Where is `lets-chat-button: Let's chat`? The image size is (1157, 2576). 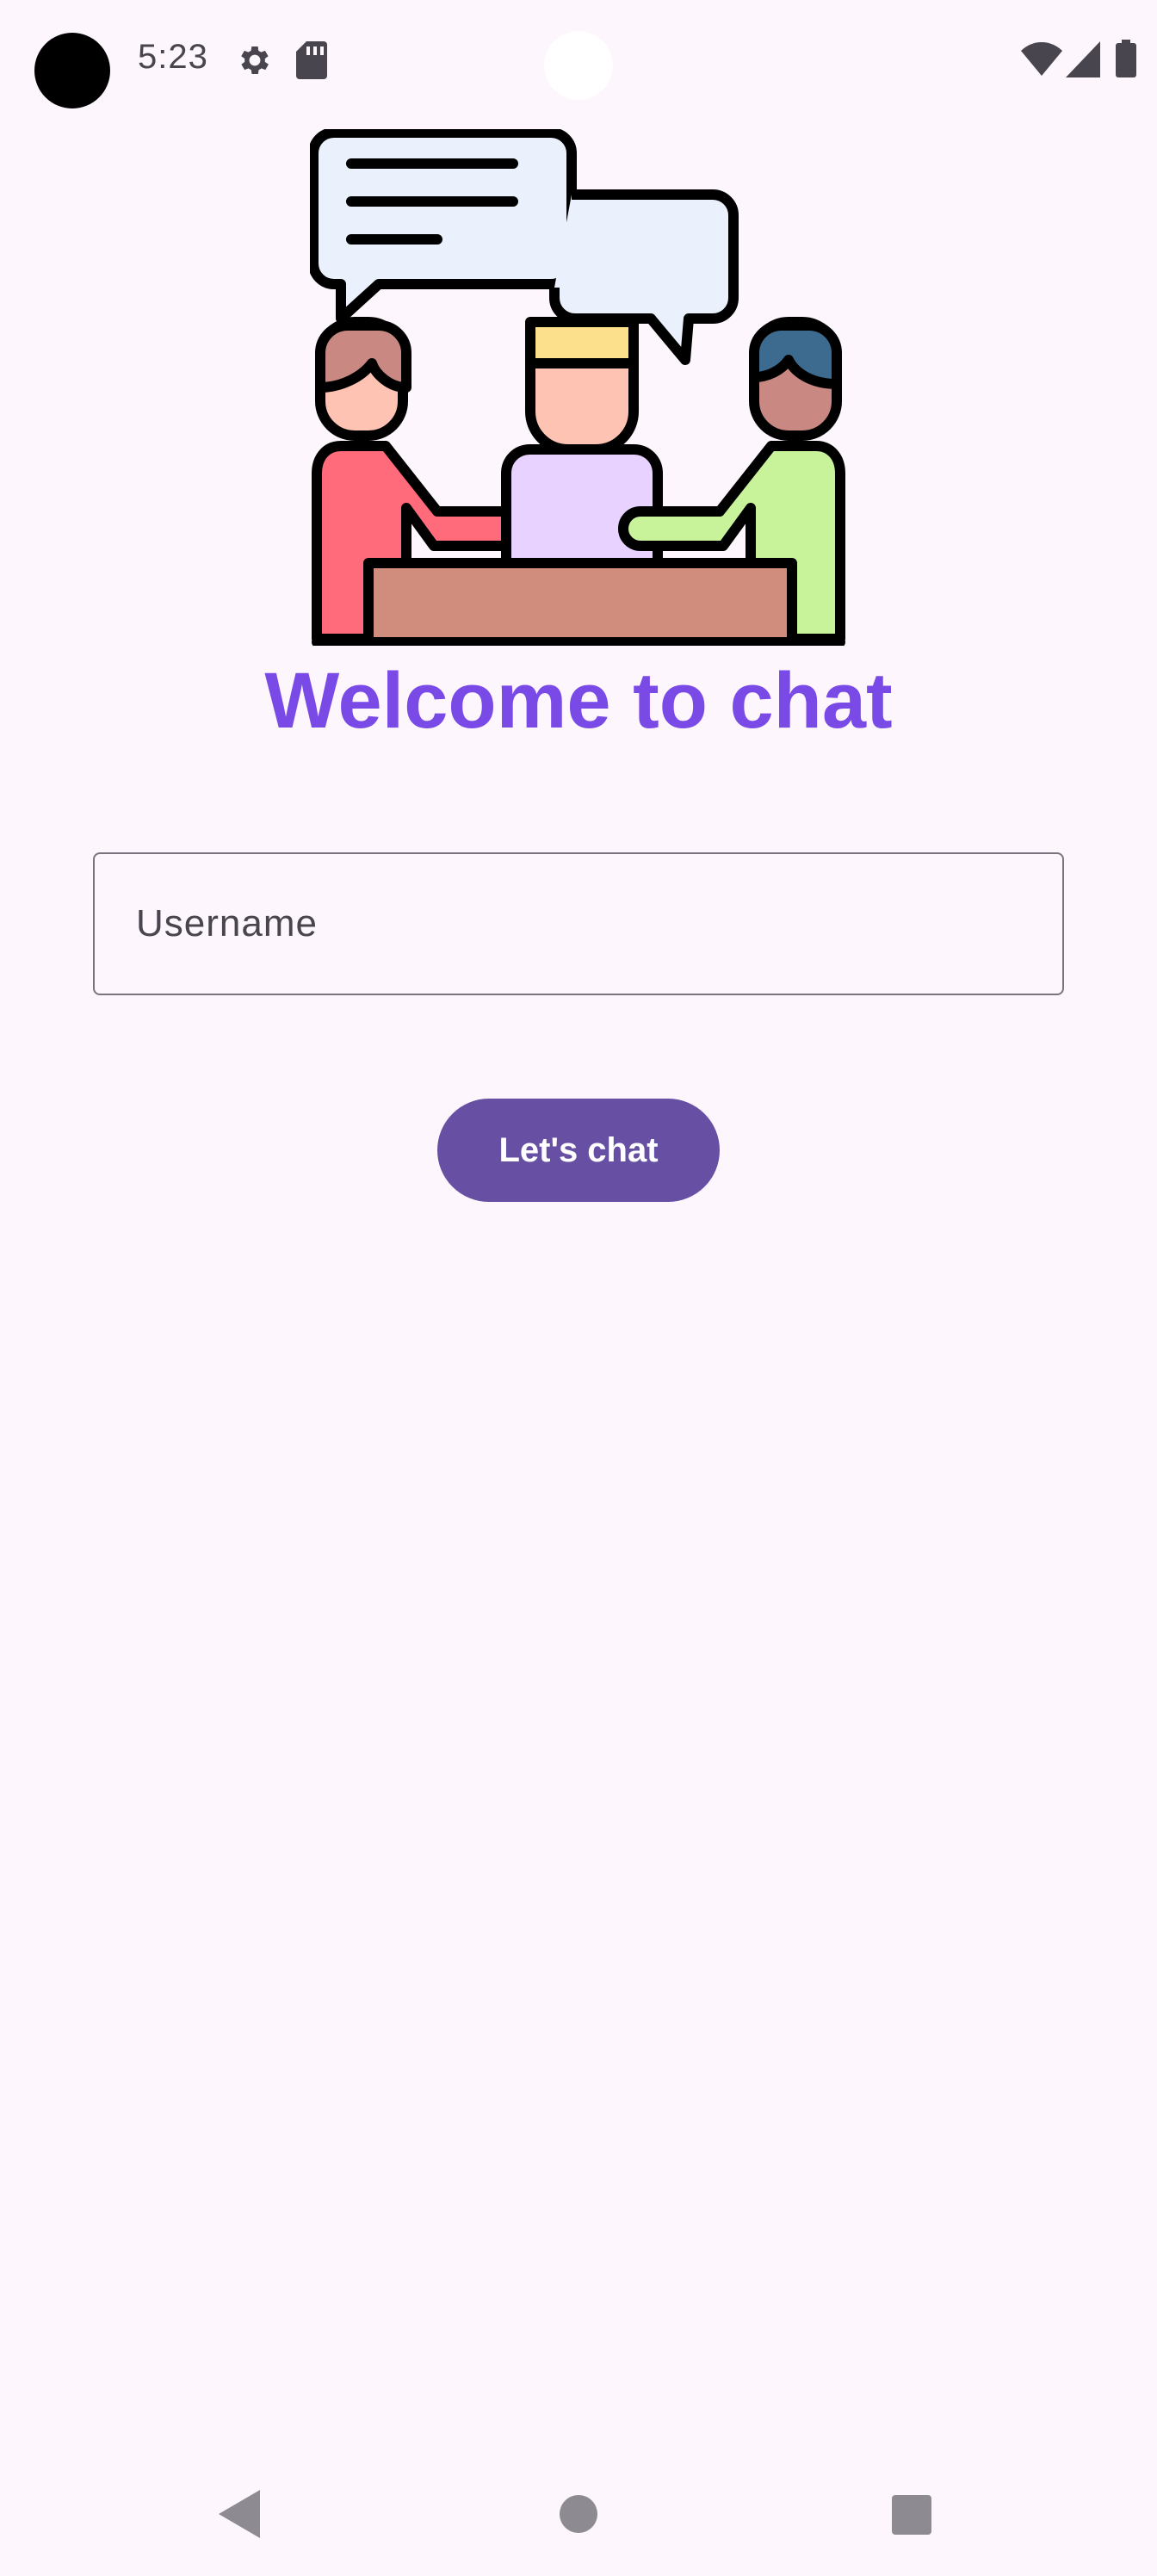
lets-chat-button: Let's chat is located at coordinates (579, 1150).